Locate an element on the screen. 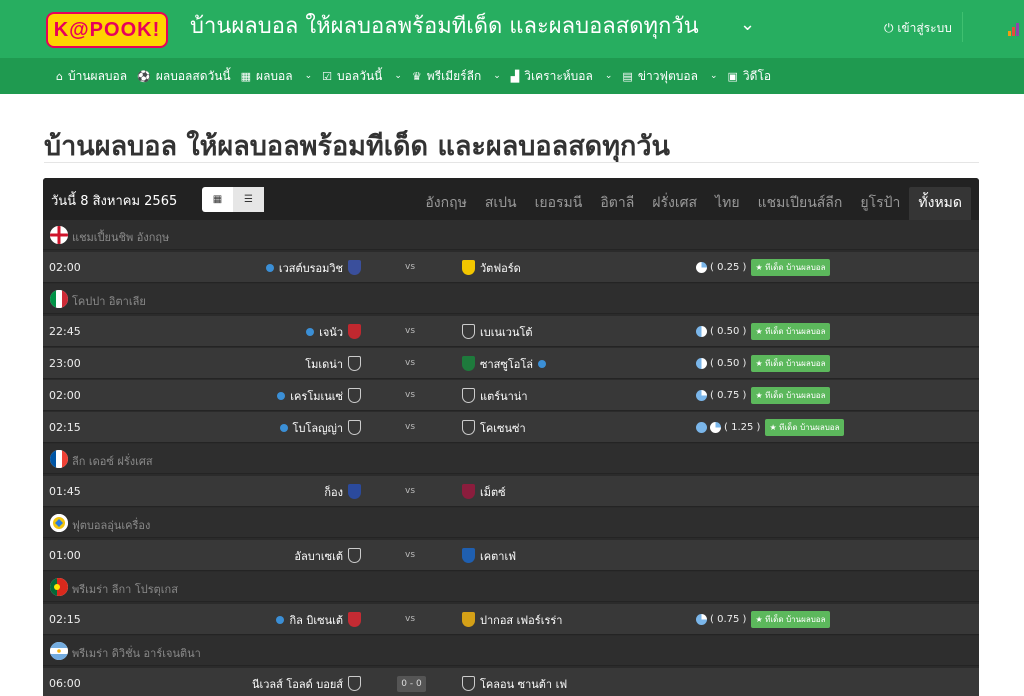 This screenshot has width=1024, height=696. nav-item: ⌂ บ้านผลบอล is located at coordinates (91, 76).